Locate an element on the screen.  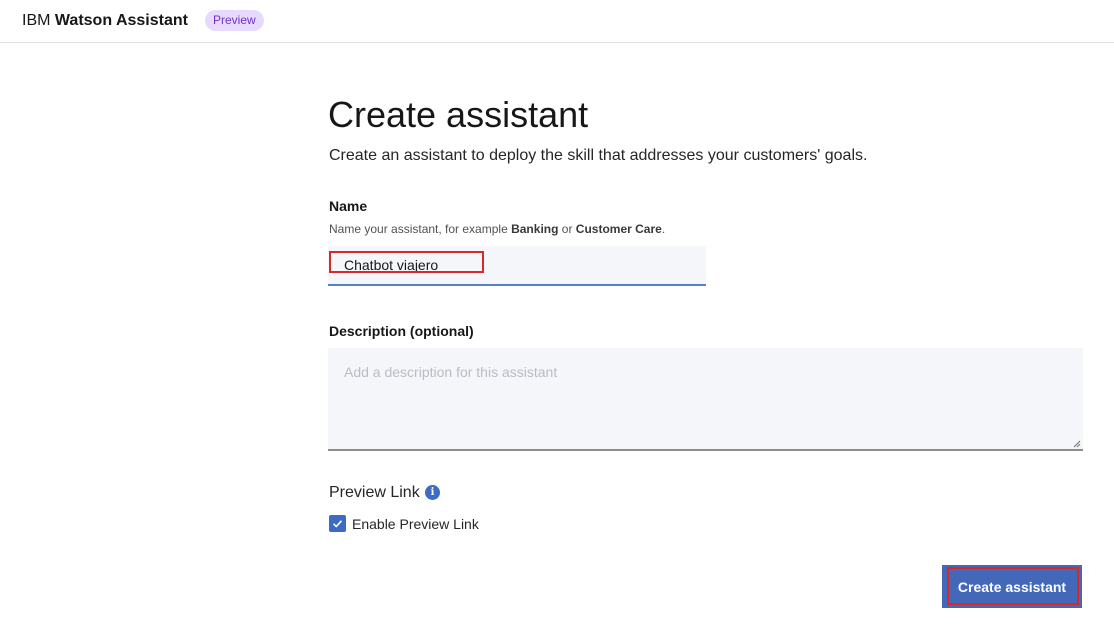
brand-logo: IBM Watson Assistant is located at coordinates (105, 21).